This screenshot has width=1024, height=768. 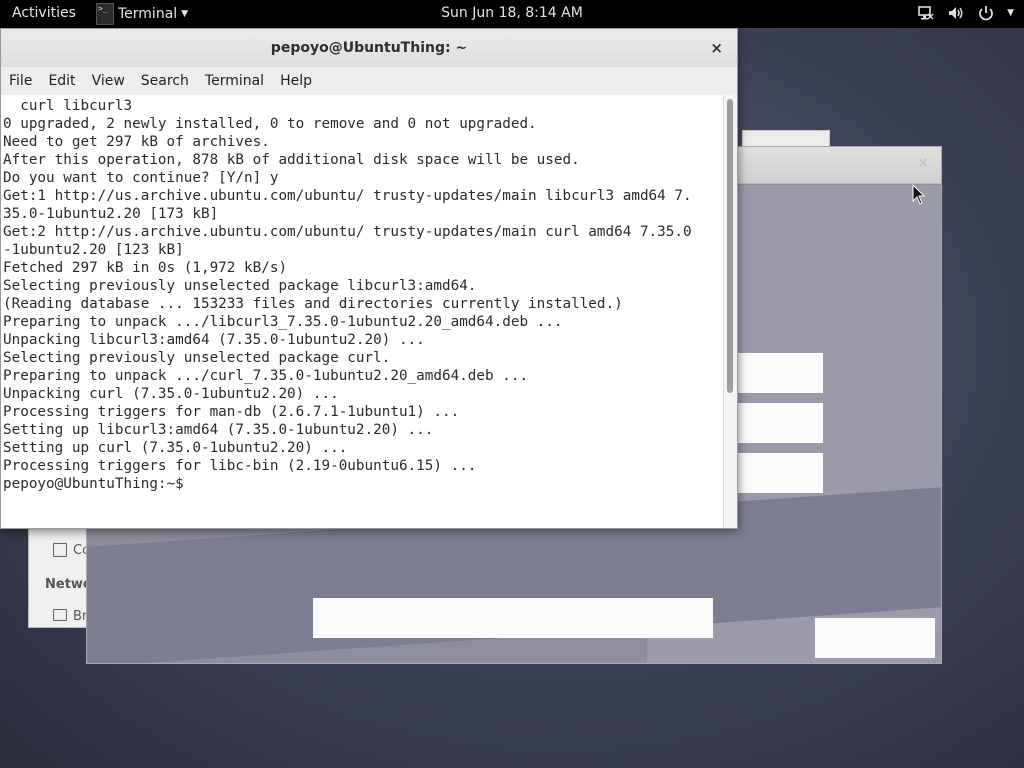 What do you see at coordinates (786, 138) in the screenshot?
I see `background-tab` at bounding box center [786, 138].